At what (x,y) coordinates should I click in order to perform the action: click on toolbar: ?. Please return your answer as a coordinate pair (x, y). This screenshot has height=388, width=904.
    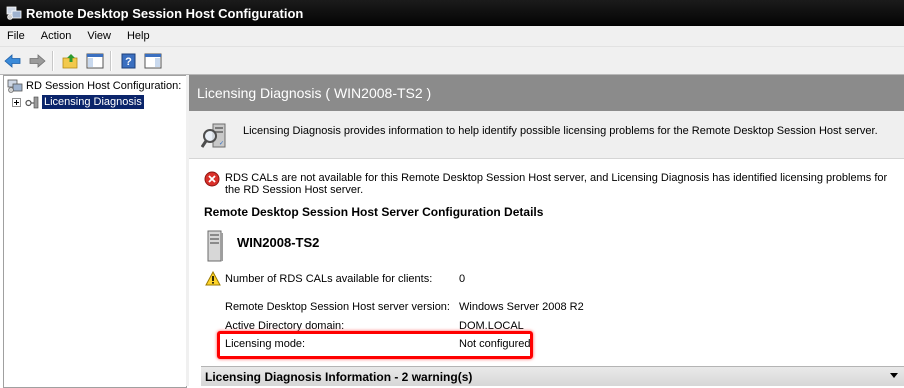
    Looking at the image, I should click on (452, 61).